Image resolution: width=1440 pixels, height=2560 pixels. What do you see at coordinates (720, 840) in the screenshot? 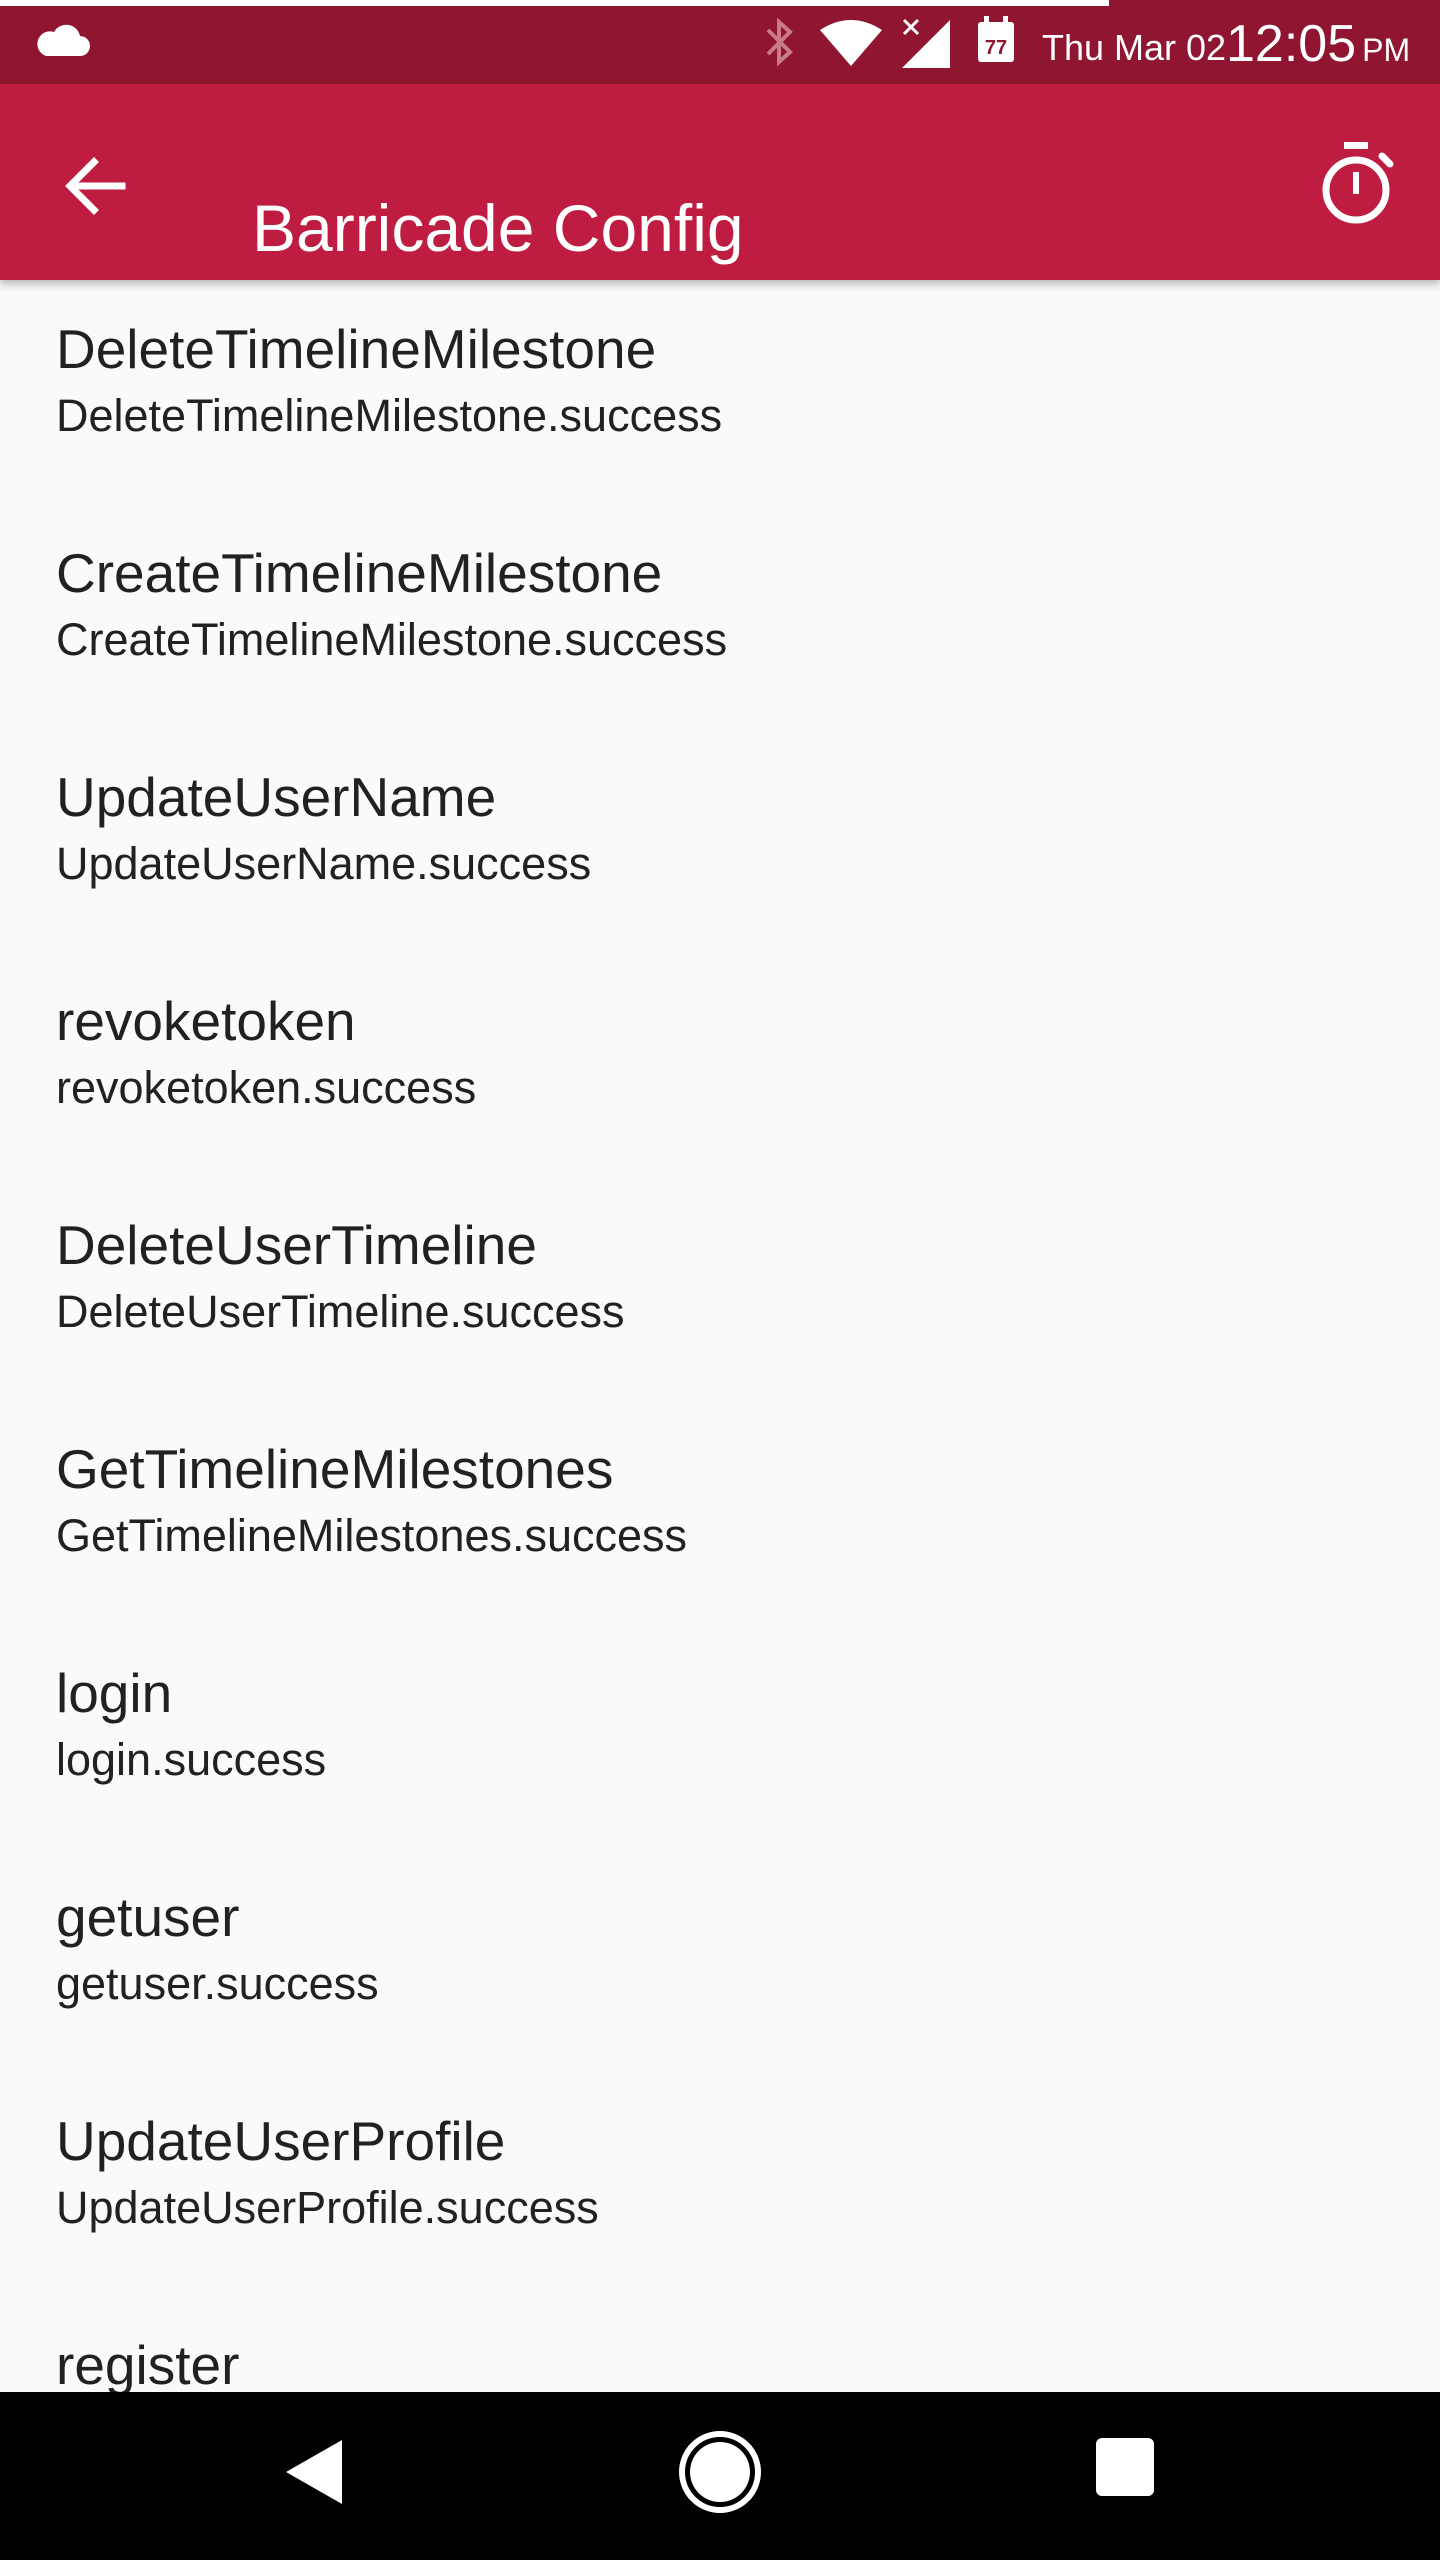
I see `list-item: UpdateUserName UpdateUserName.success` at bounding box center [720, 840].